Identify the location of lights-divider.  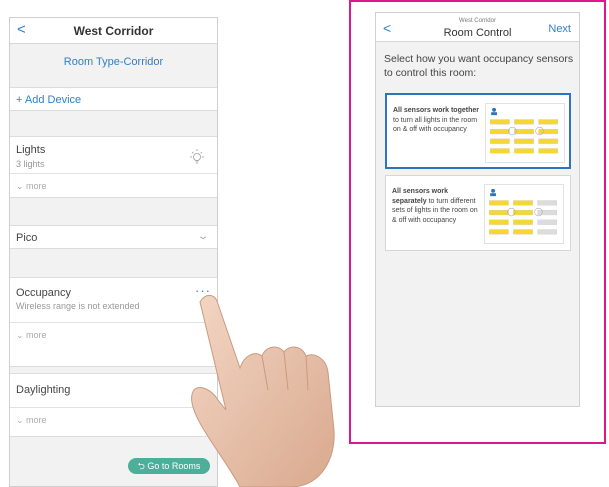
(113, 173).